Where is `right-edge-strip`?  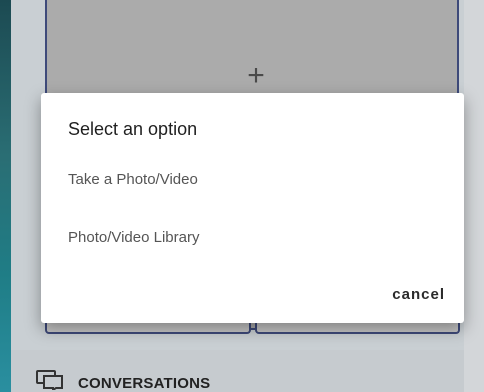
right-edge-strip is located at coordinates (474, 196).